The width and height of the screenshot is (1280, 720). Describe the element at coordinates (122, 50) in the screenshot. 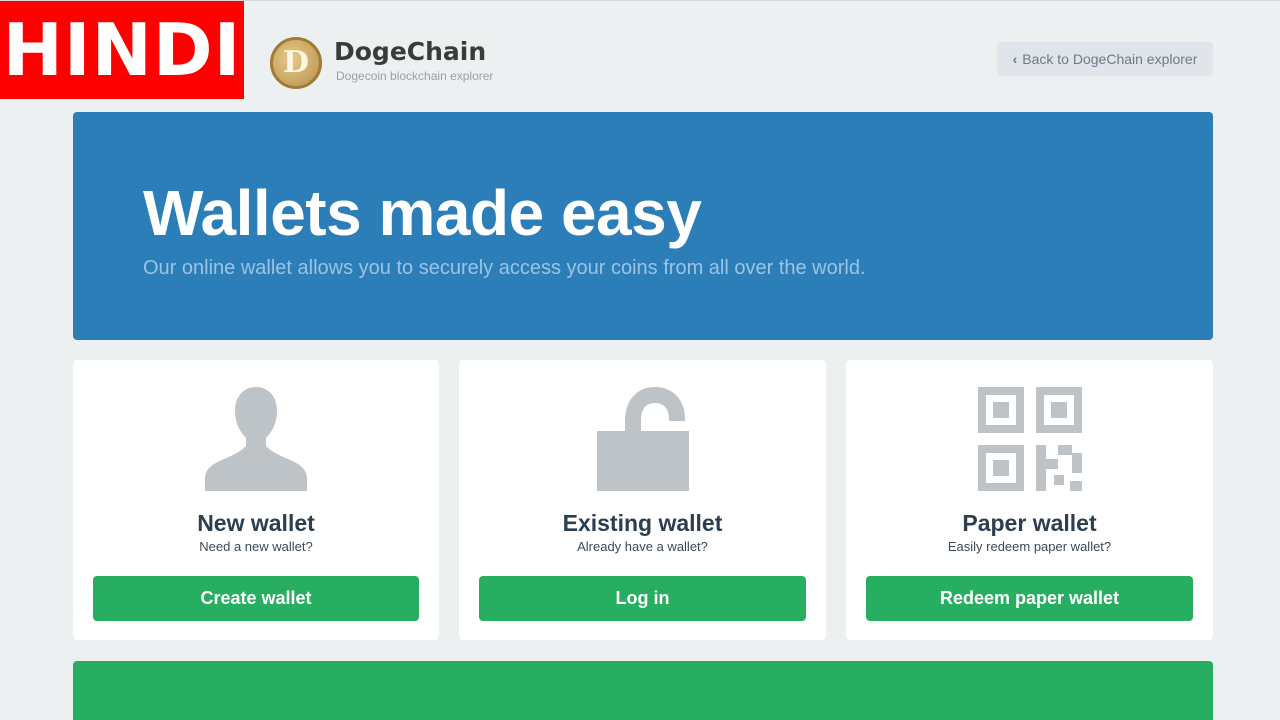

I see `hindi-label-badge: HINDI` at that location.